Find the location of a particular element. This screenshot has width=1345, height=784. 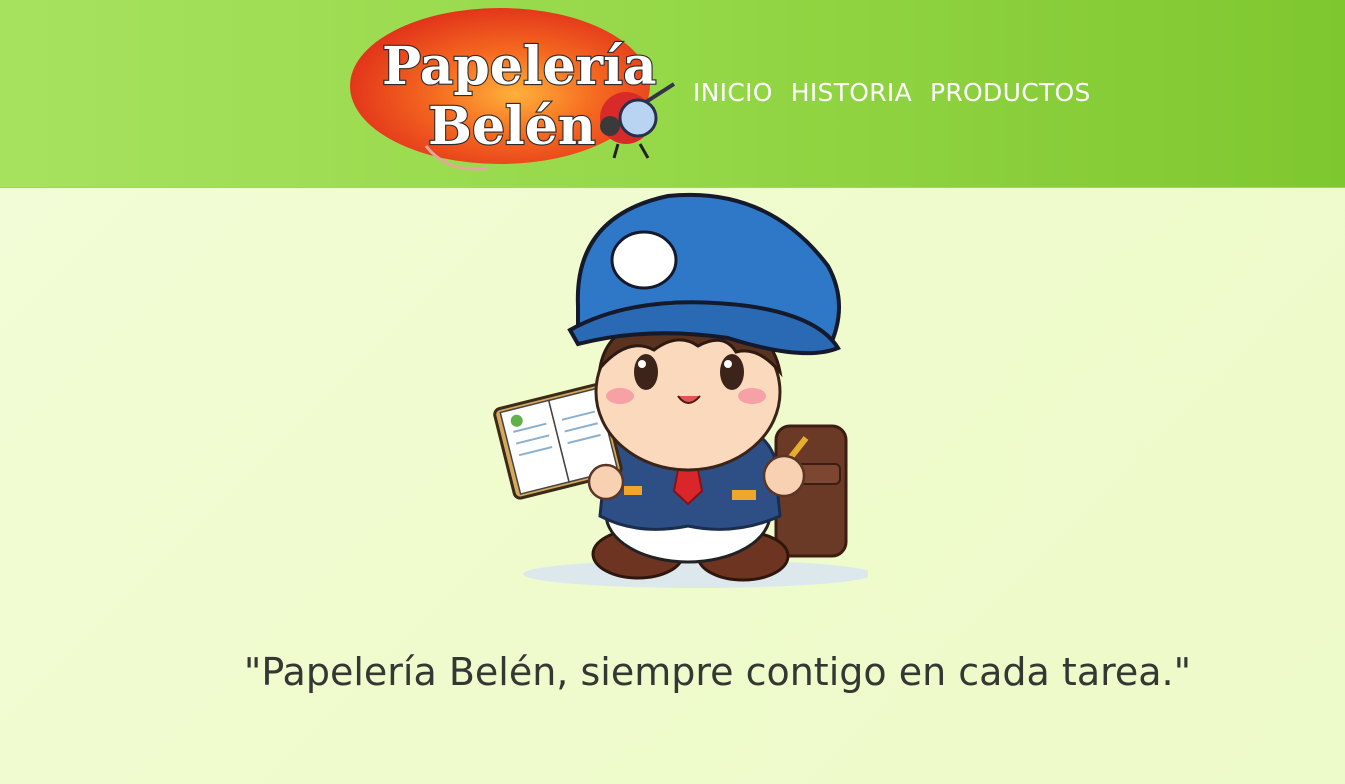

logo-text-line1: Papelería is located at coordinates (519, 66).